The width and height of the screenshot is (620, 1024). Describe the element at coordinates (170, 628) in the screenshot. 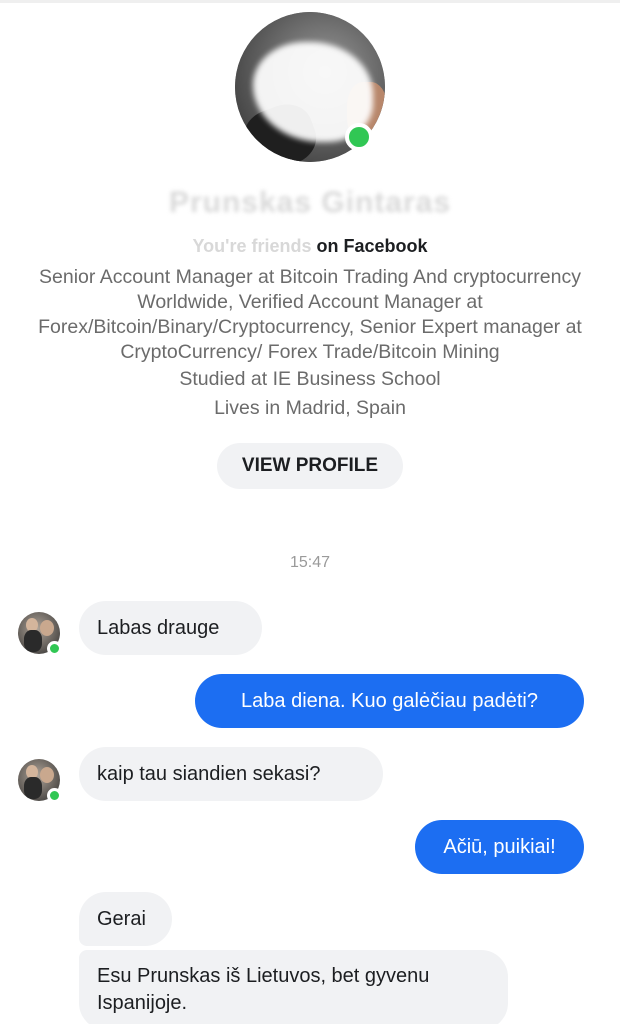

I see `incoming-message: Labas drauge` at that location.